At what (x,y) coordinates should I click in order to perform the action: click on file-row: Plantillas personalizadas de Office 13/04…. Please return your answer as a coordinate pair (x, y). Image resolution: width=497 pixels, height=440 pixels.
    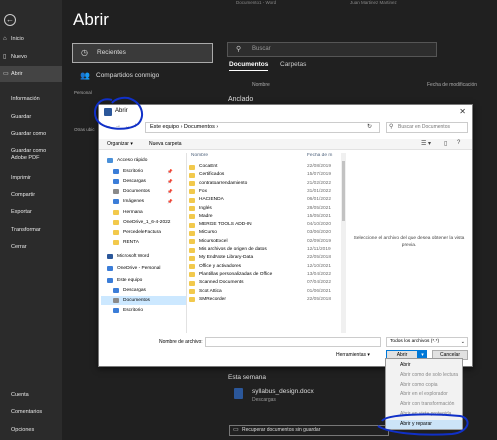
    Looking at the image, I should click on (264, 275).